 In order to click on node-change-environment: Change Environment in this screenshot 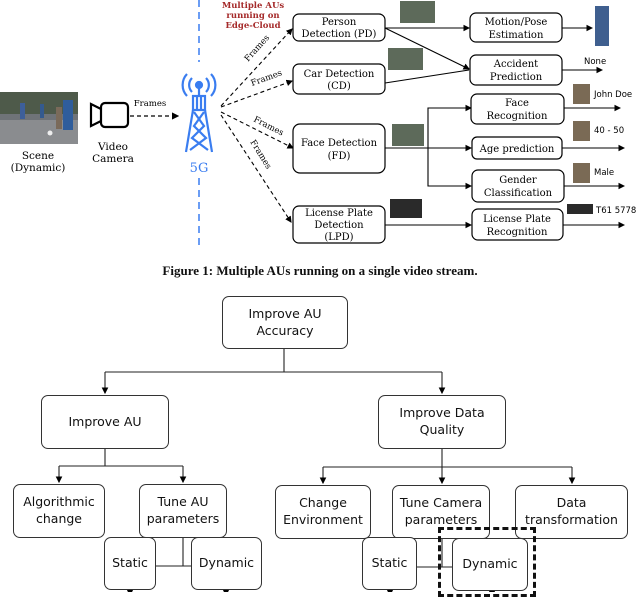, I will do `click(323, 512)`.